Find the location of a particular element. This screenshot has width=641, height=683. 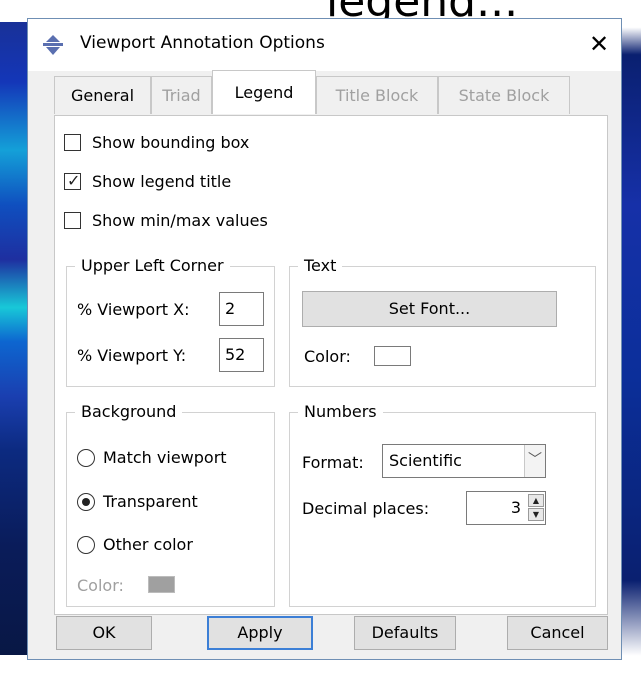

decimal-places-label: Decimal places: is located at coordinates (366, 508).